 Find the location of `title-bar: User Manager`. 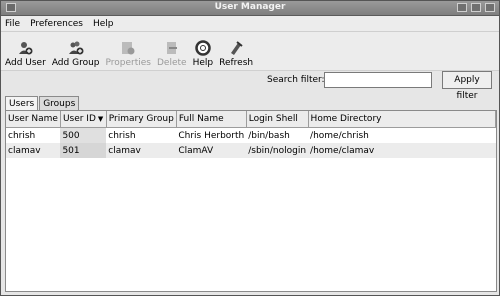

title-bar: User Manager is located at coordinates (250, 8).